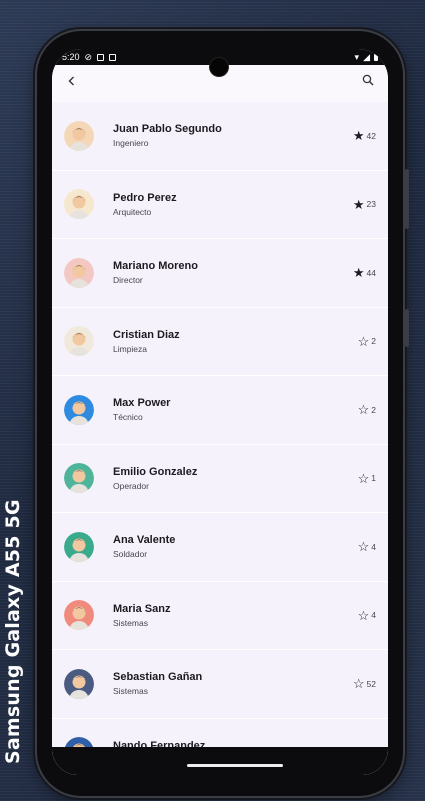  I want to click on search-button, so click(368, 81).